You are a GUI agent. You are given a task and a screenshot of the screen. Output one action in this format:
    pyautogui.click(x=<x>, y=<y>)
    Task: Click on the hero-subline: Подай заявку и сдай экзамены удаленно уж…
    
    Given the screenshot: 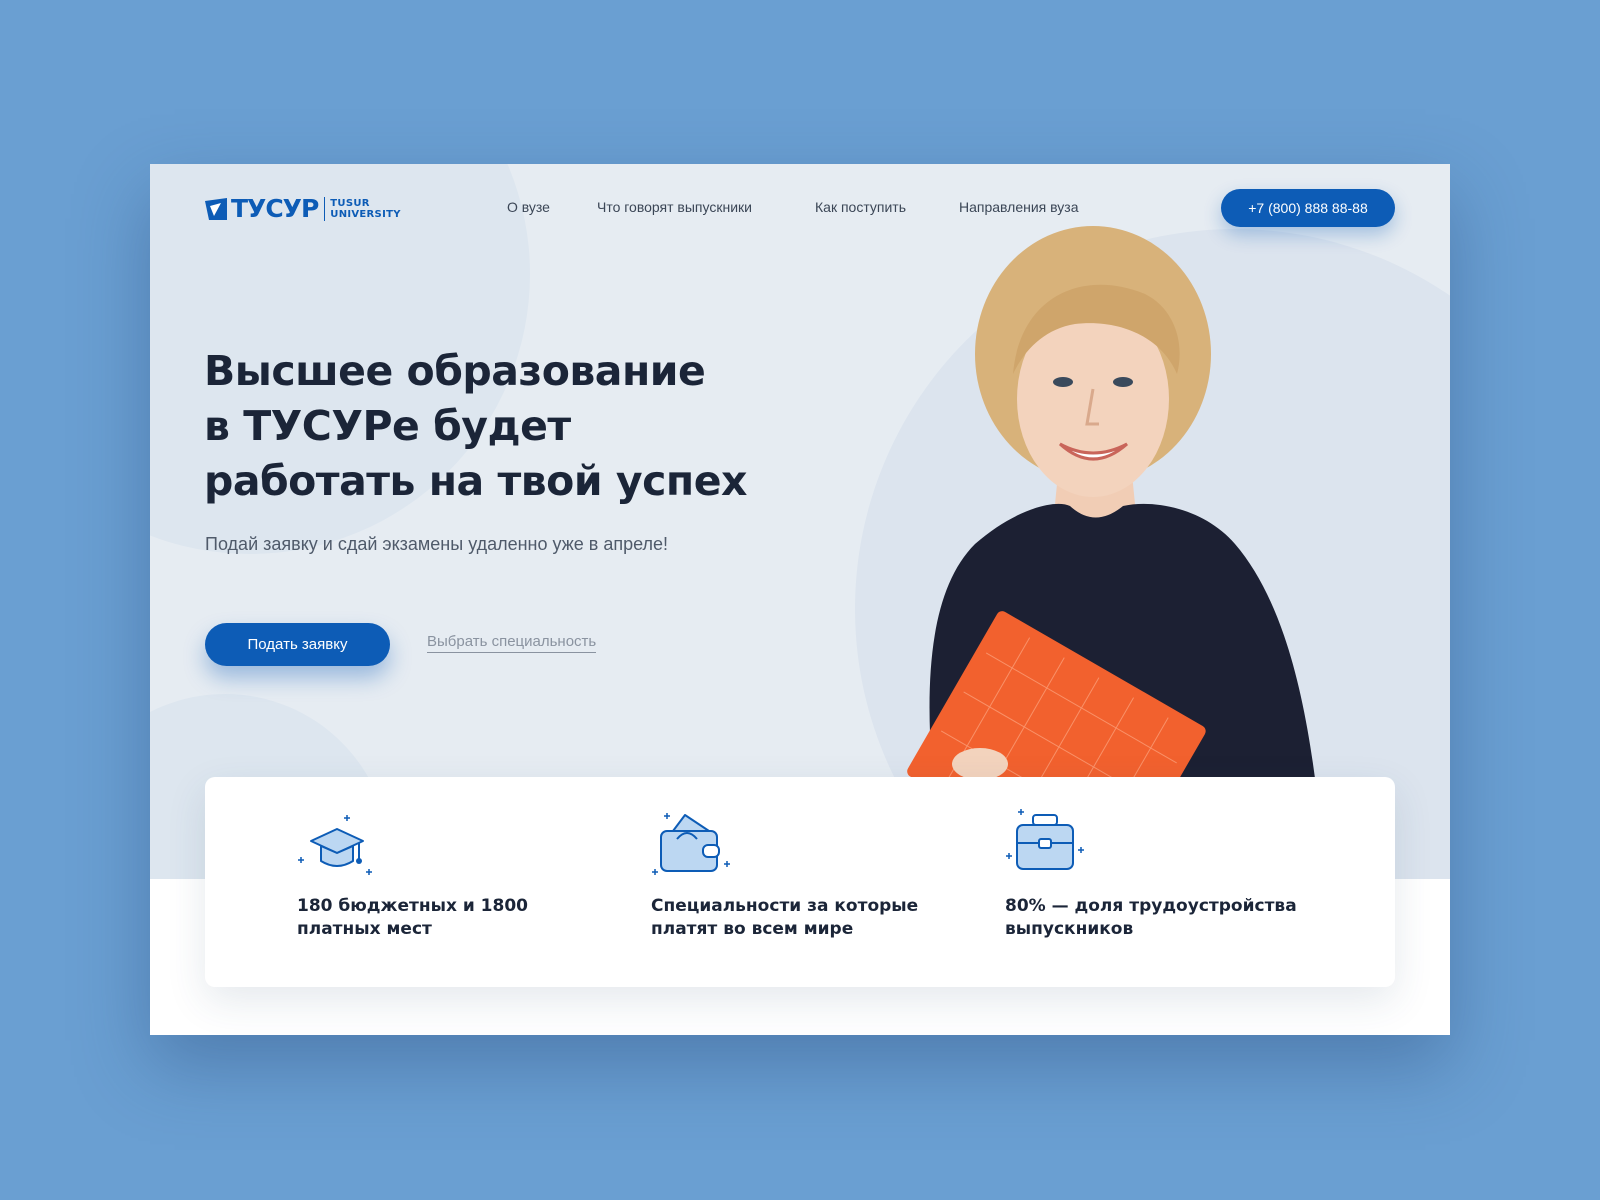 What is the action you would take?
    pyautogui.click(x=437, y=544)
    